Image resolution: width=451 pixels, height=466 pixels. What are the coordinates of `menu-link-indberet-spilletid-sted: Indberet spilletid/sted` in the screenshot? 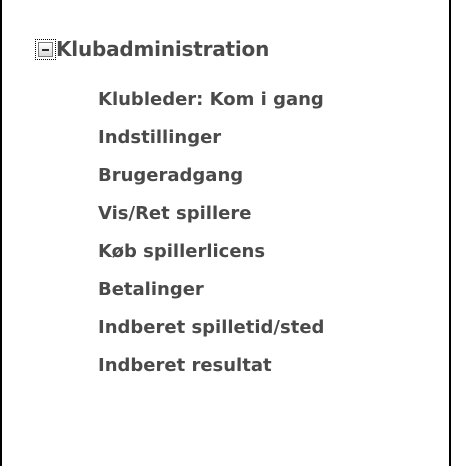 It's located at (211, 333).